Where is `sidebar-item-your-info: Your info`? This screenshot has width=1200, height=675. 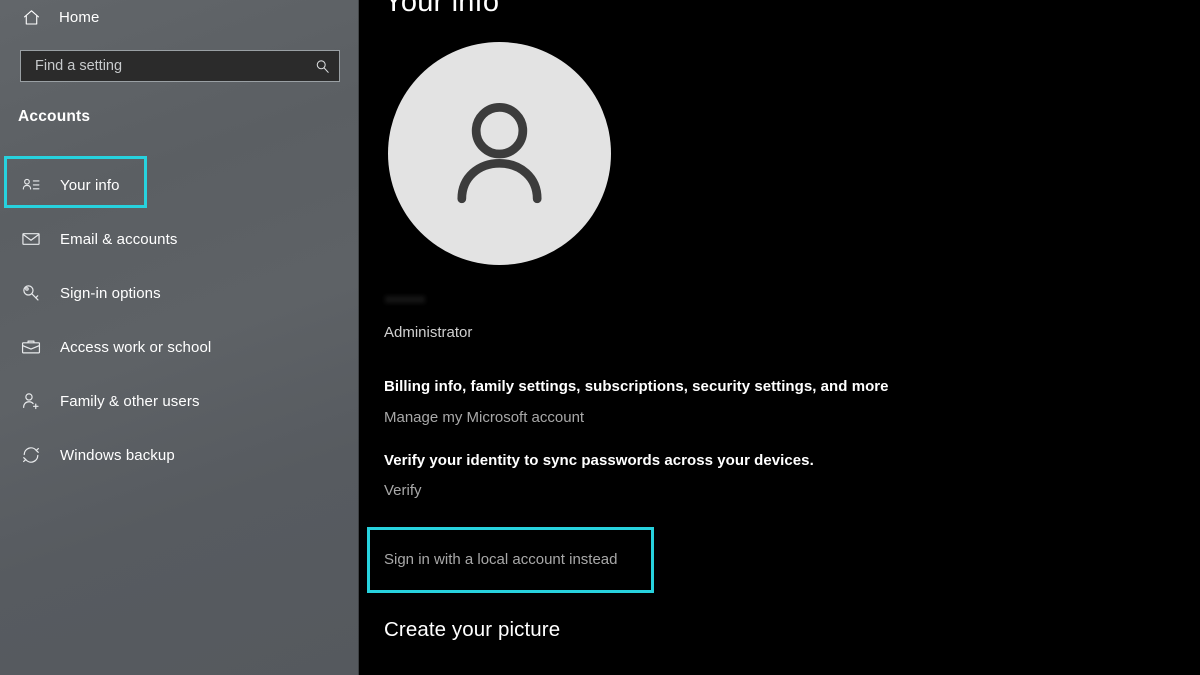 sidebar-item-your-info: Your info is located at coordinates (179, 185).